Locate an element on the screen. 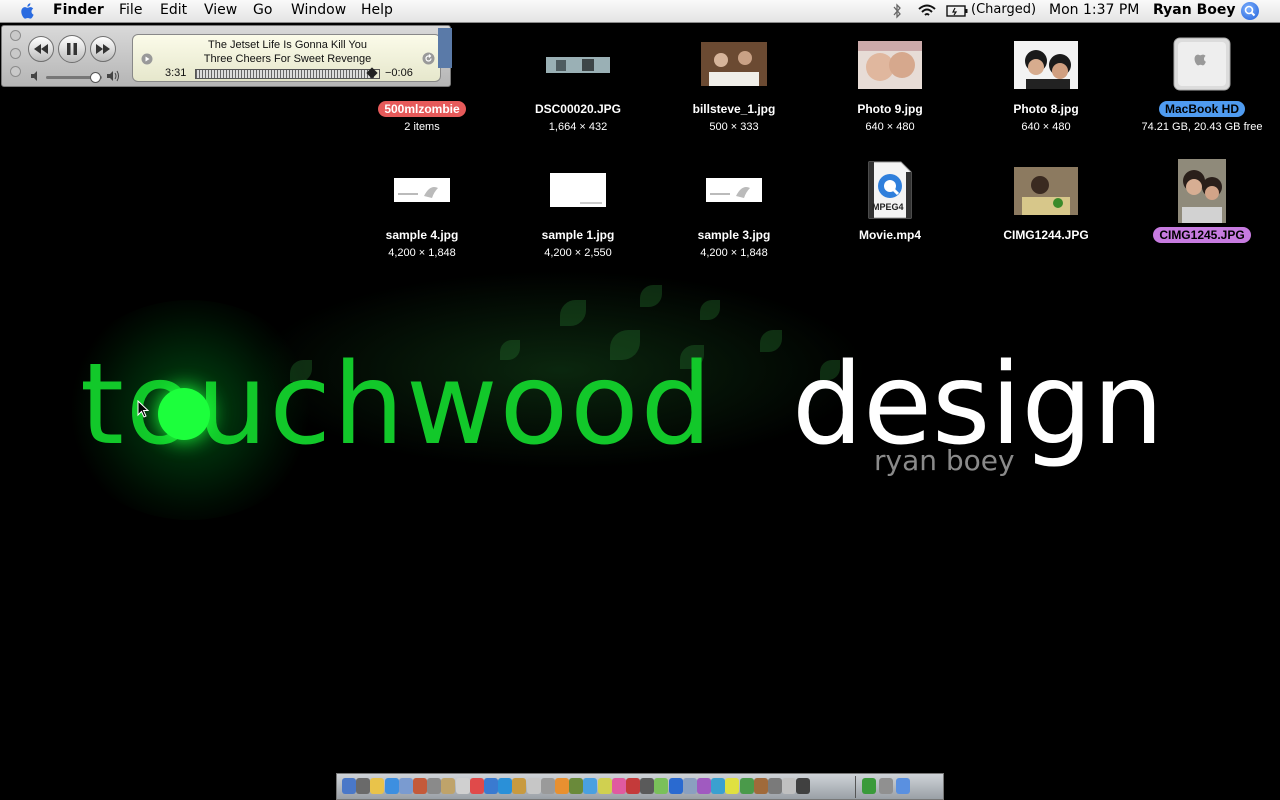  menu-edit: Edit is located at coordinates (173, 10).